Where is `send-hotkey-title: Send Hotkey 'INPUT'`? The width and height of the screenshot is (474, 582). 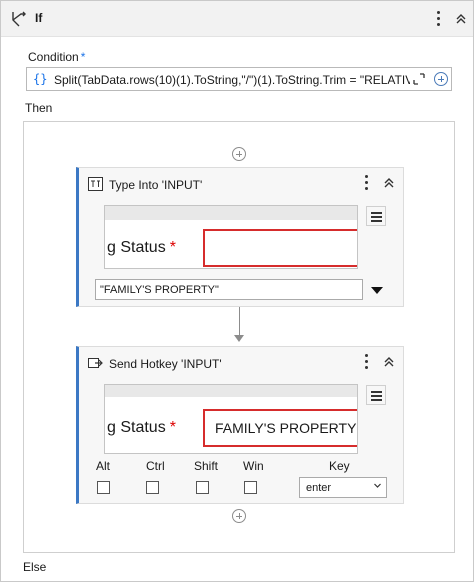
send-hotkey-title: Send Hotkey 'INPUT' is located at coordinates (165, 364).